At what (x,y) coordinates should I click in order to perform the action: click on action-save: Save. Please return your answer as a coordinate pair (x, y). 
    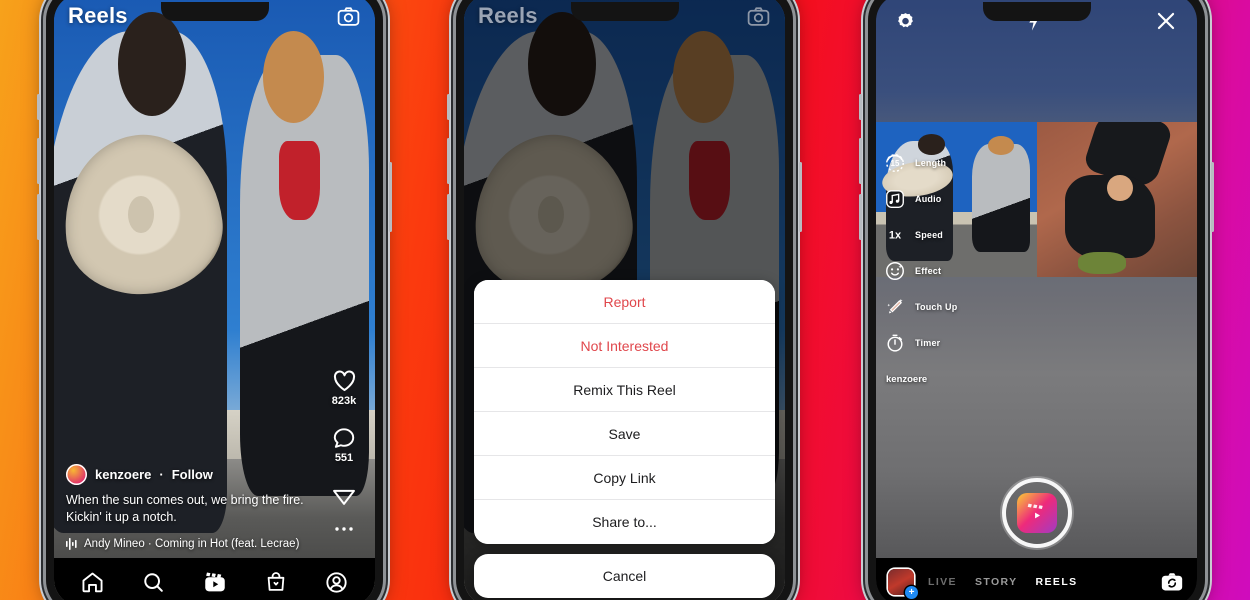
    Looking at the image, I should click on (624, 434).